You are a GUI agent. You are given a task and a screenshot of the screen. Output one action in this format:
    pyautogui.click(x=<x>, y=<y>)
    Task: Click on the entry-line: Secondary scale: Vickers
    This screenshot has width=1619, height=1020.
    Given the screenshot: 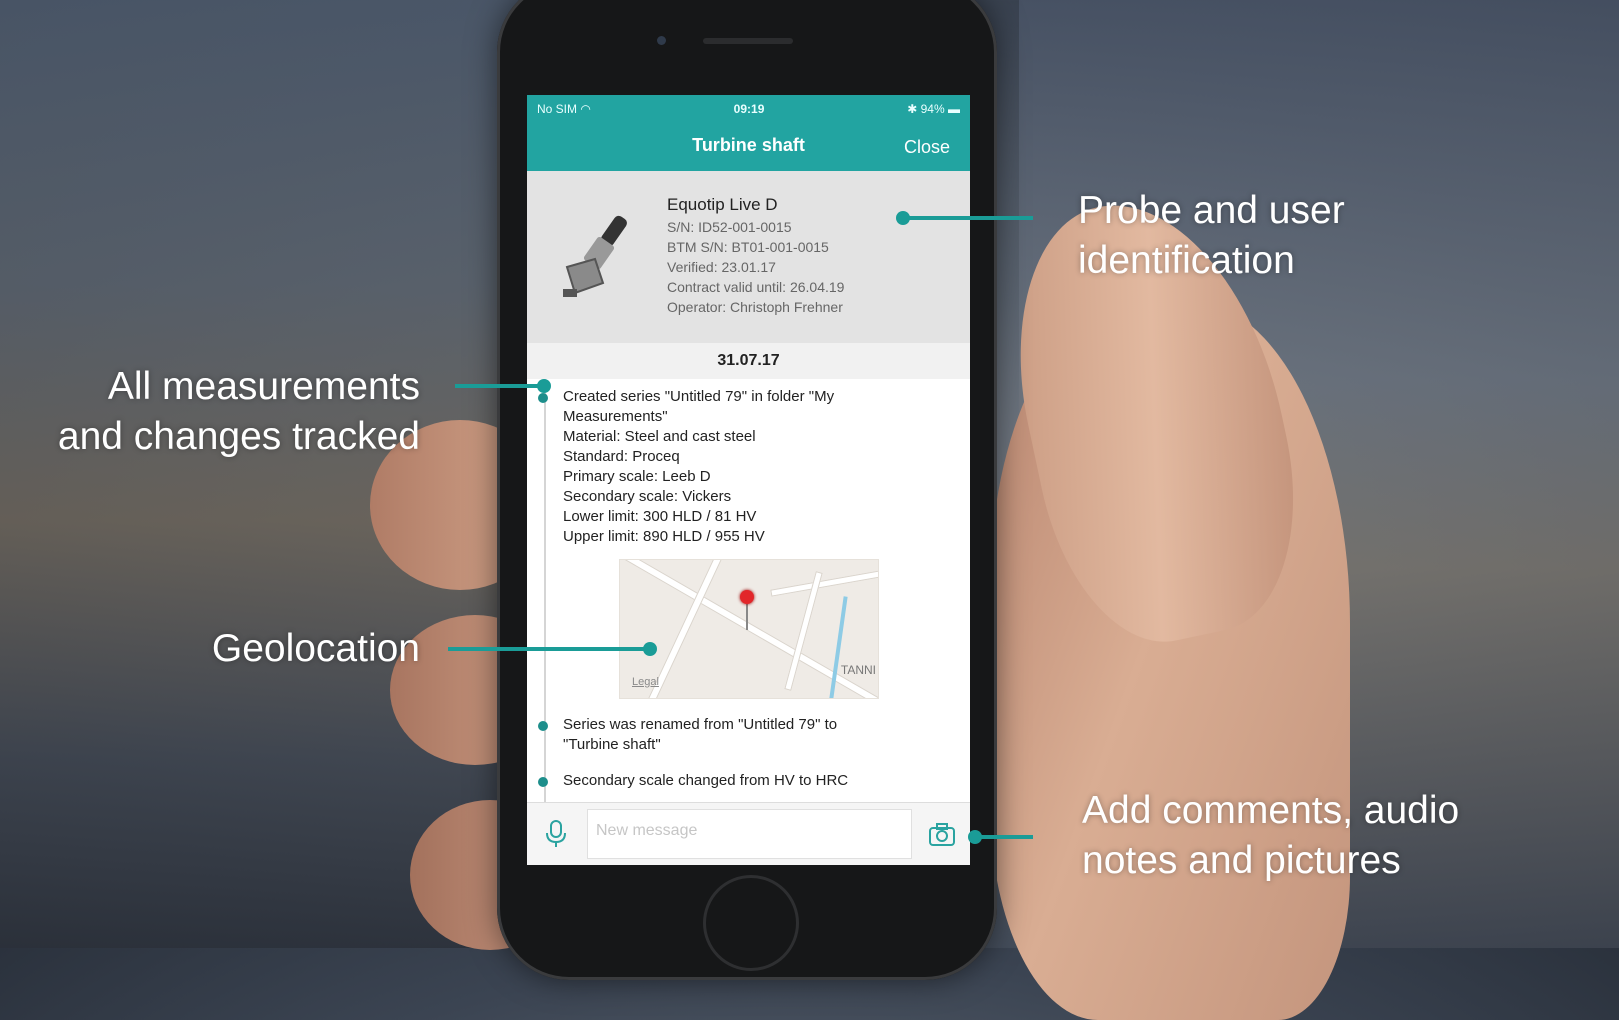 What is the action you would take?
    pyautogui.click(x=647, y=496)
    